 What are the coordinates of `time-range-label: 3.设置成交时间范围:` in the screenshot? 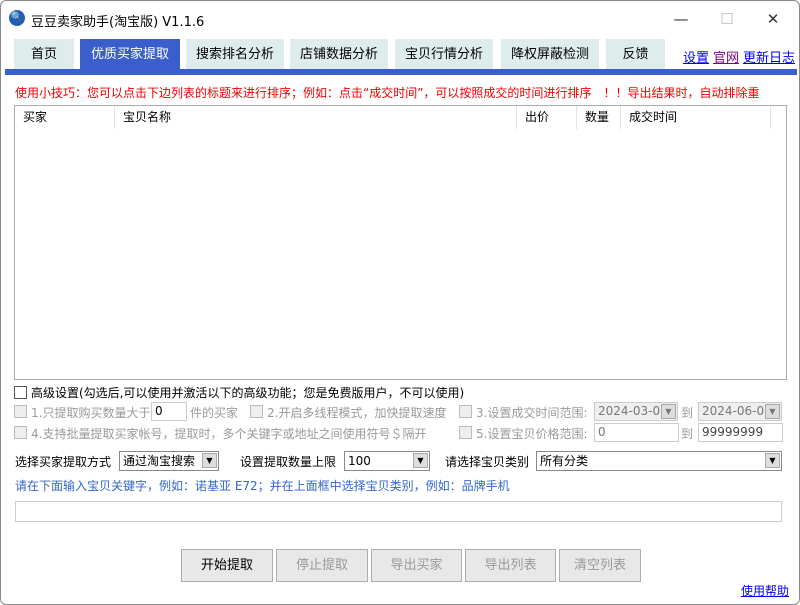 It's located at (532, 413).